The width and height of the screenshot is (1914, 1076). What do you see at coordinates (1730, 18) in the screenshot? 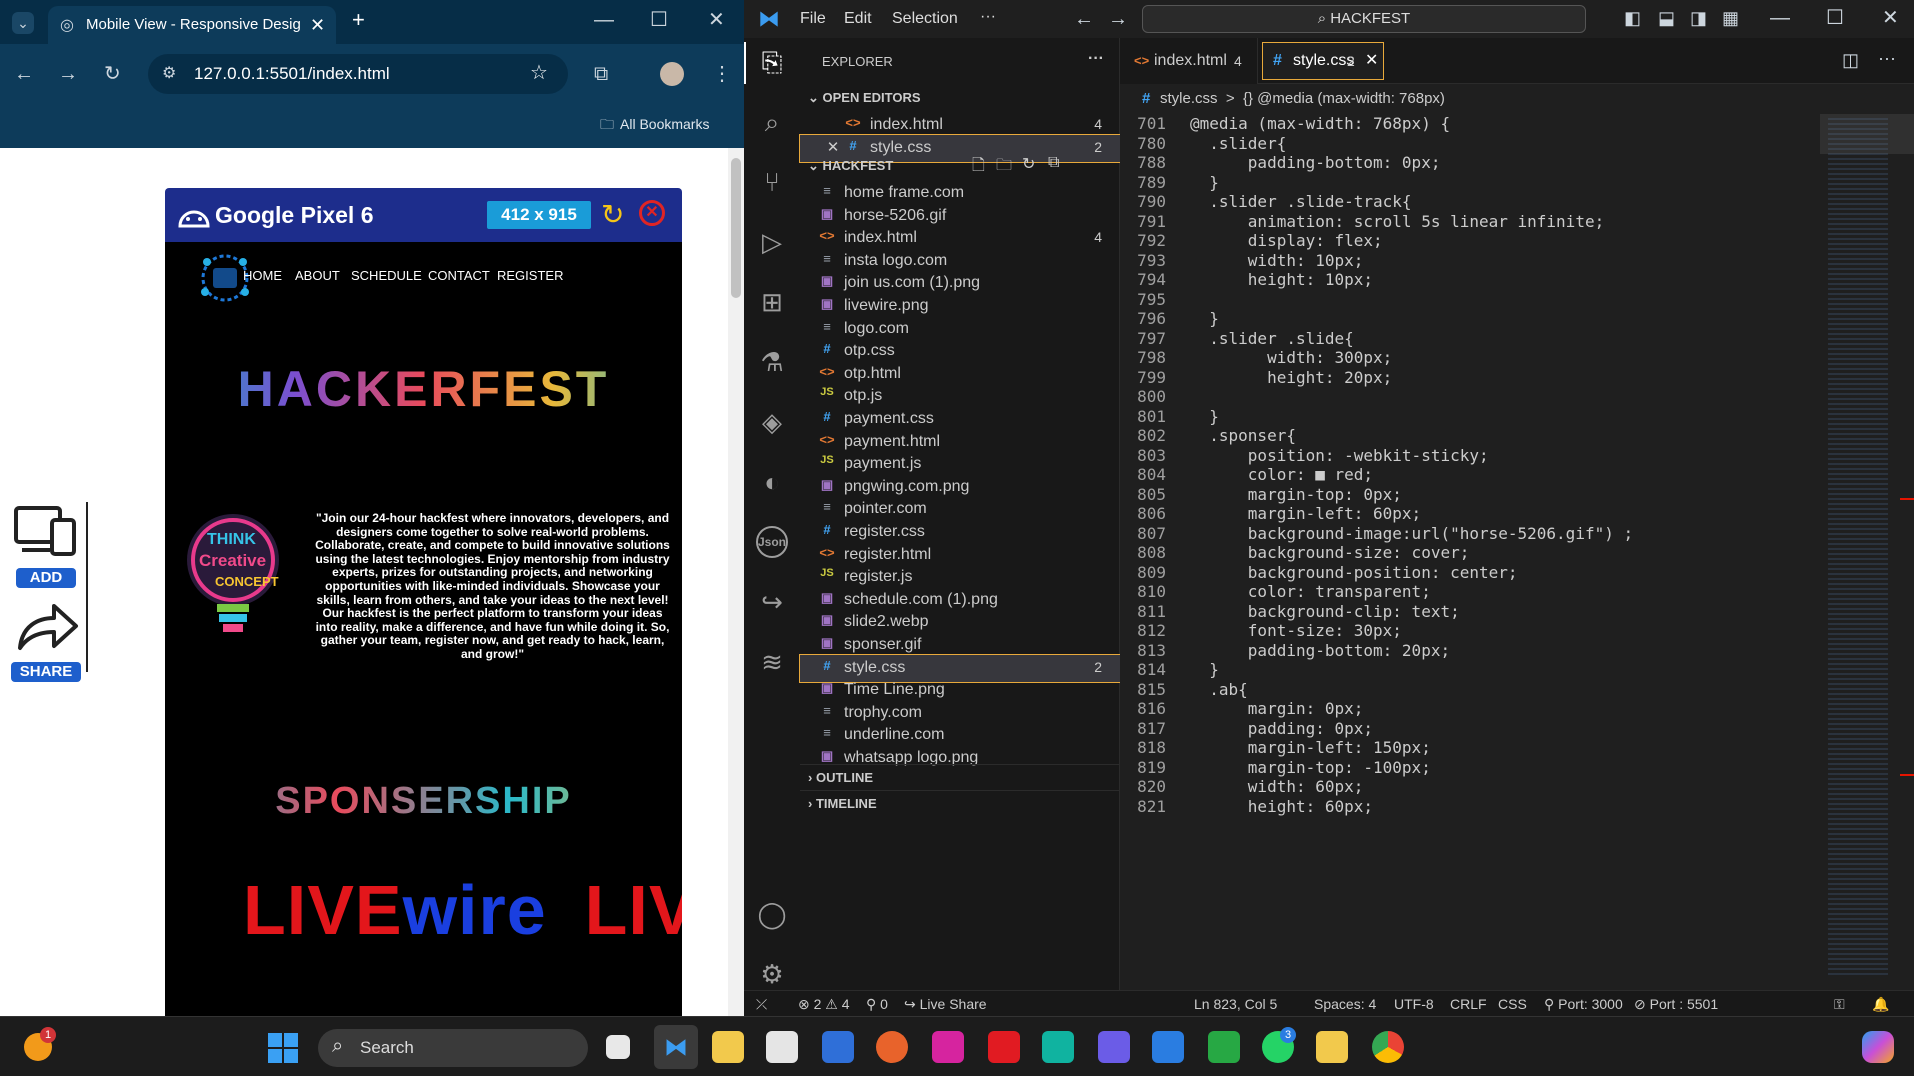
I see `customize-layout-icon: ▦` at bounding box center [1730, 18].